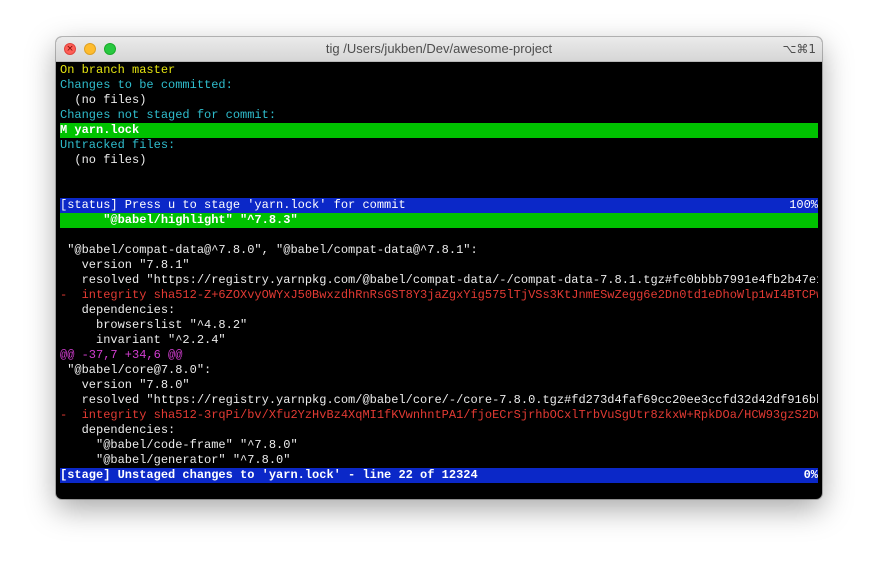 The width and height of the screenshot is (878, 574). I want to click on diff-line: version "7.8.0", so click(125, 385).